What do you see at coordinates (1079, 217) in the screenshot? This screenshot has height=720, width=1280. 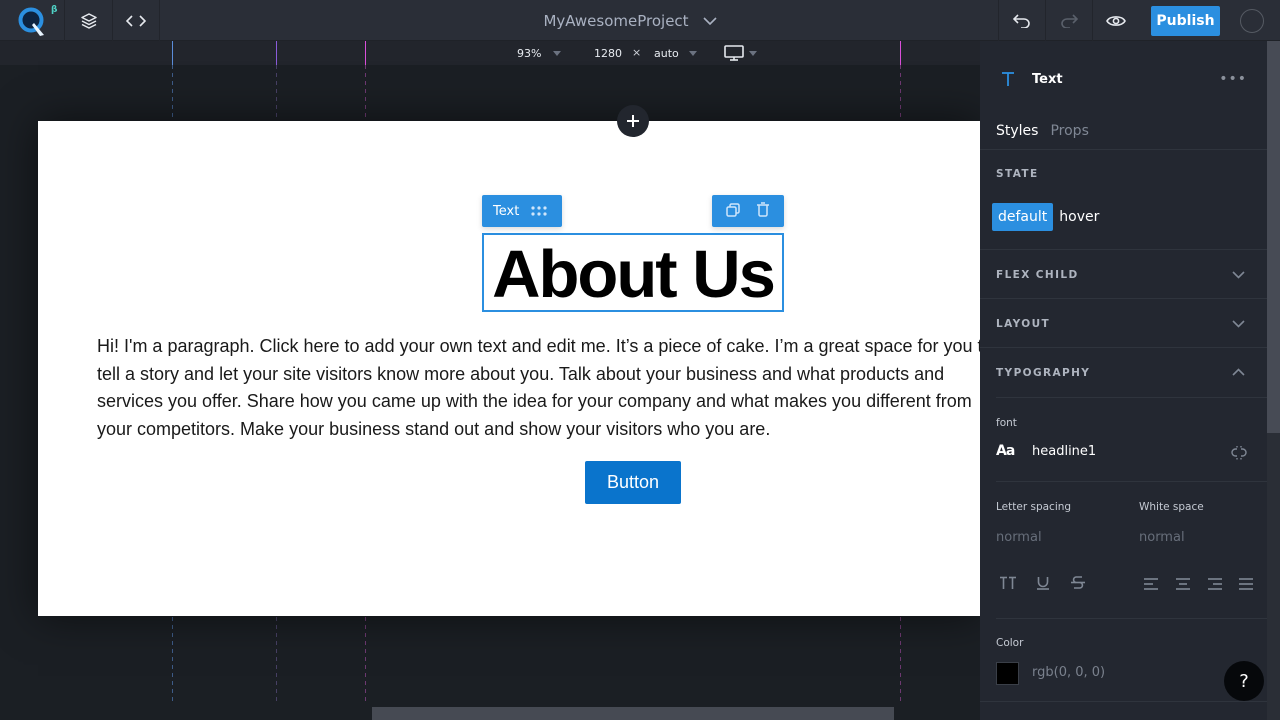 I see `state-hover-option: hover` at bounding box center [1079, 217].